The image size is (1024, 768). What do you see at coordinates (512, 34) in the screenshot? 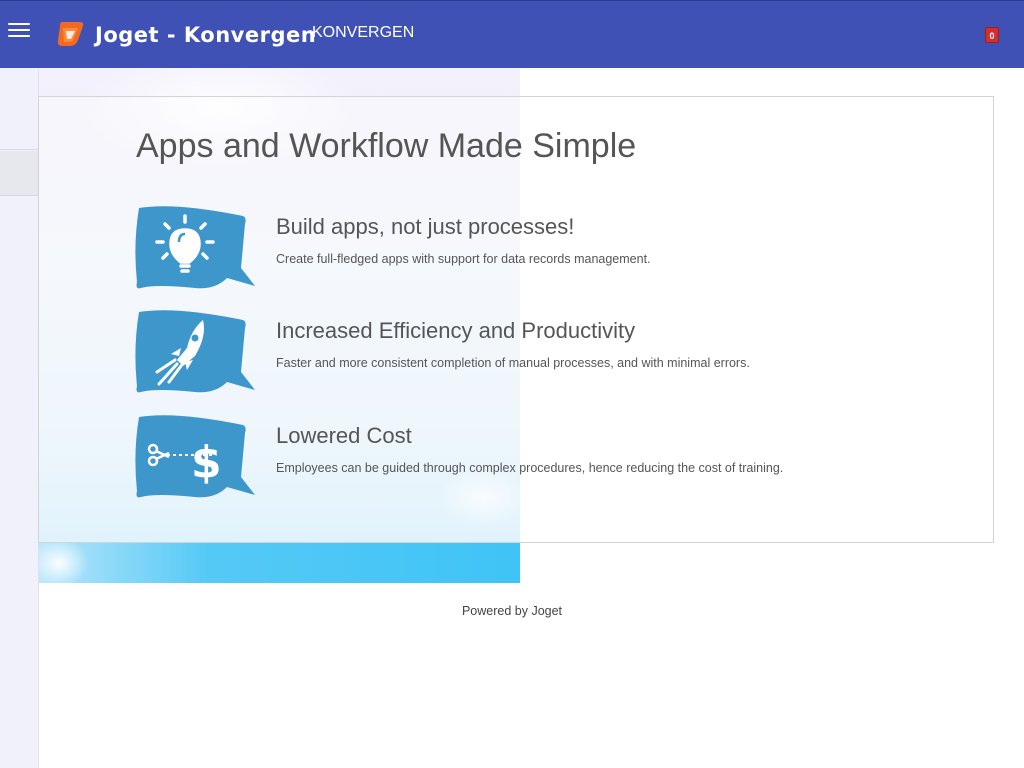
I see `top-header: Joget - Konvergen KONVERGEN 0` at bounding box center [512, 34].